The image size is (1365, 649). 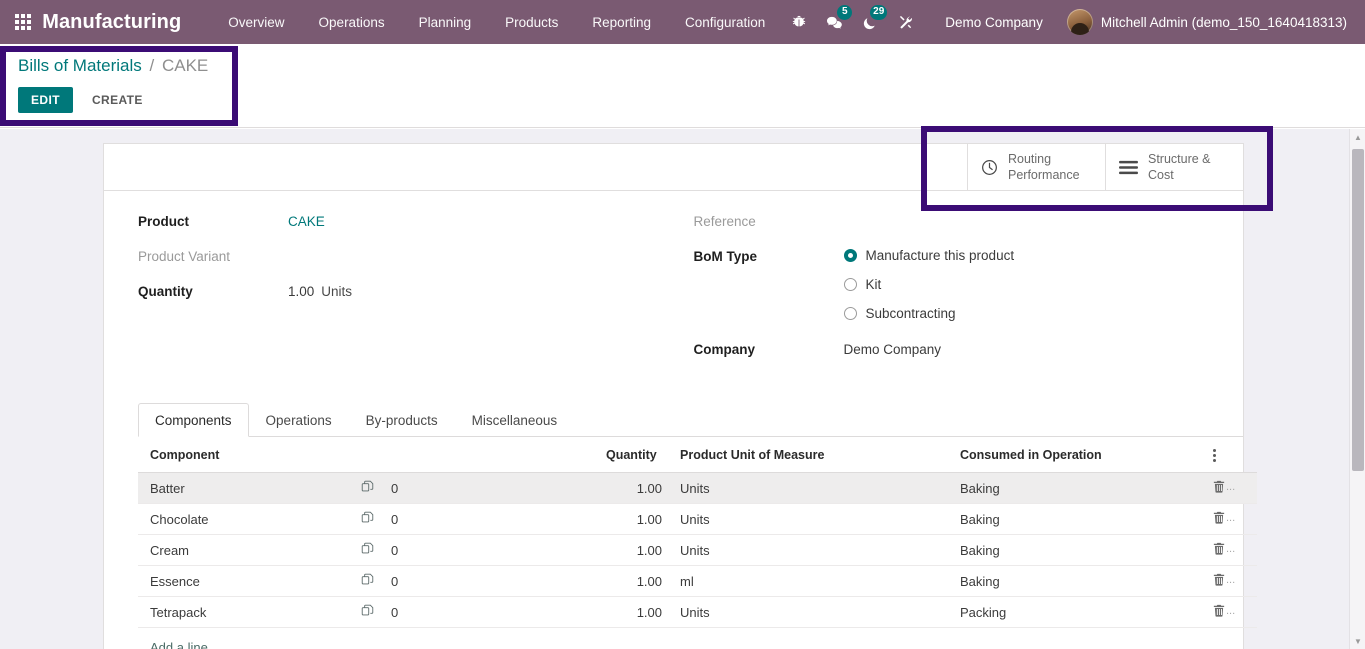 What do you see at coordinates (111, 22) in the screenshot?
I see `app-brand-title: Manufacturing` at bounding box center [111, 22].